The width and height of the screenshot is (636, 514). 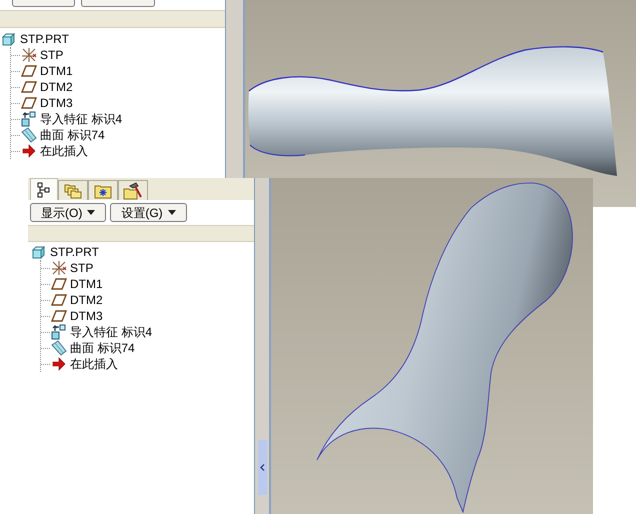 I want to click on chevron-left-icon, so click(x=262, y=467).